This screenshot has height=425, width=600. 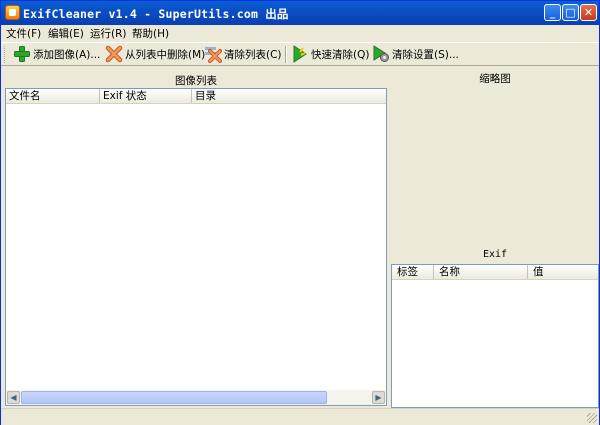 I want to click on add-plus-icon, so click(x=22, y=54).